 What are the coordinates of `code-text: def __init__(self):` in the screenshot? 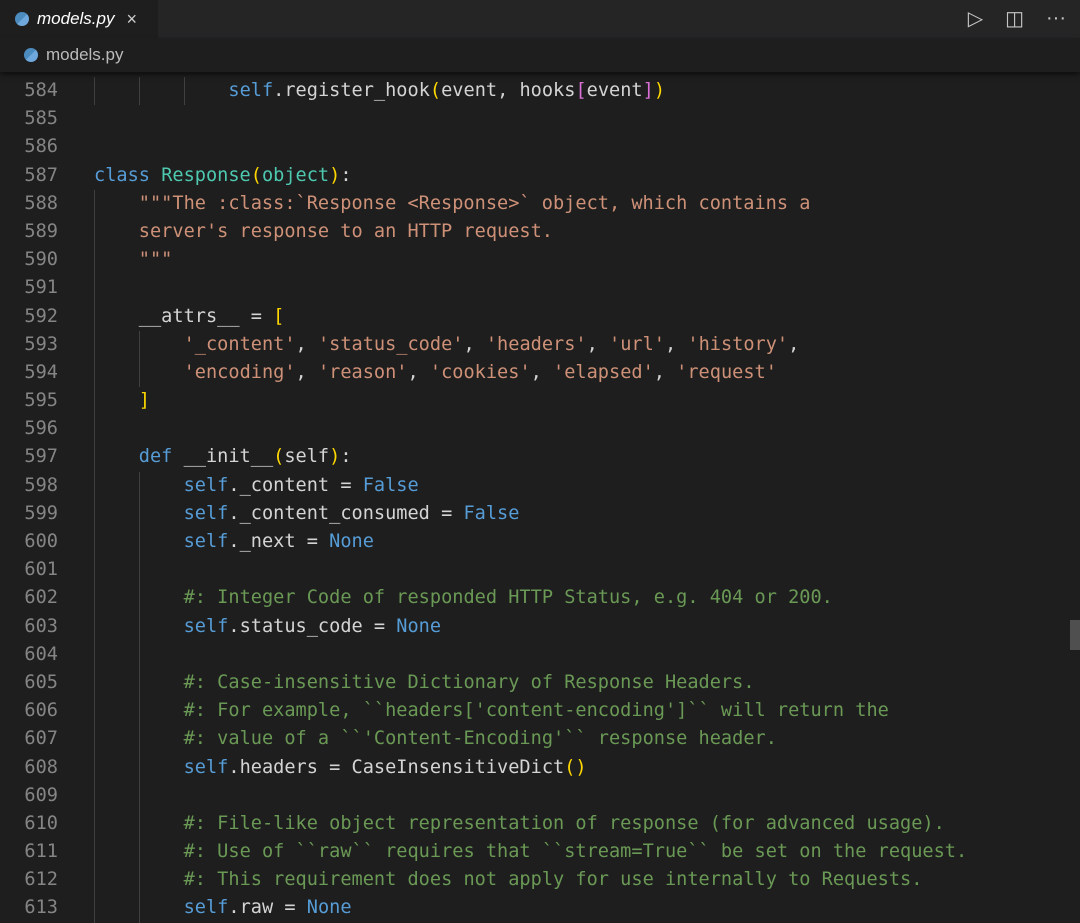 It's located at (245, 457).